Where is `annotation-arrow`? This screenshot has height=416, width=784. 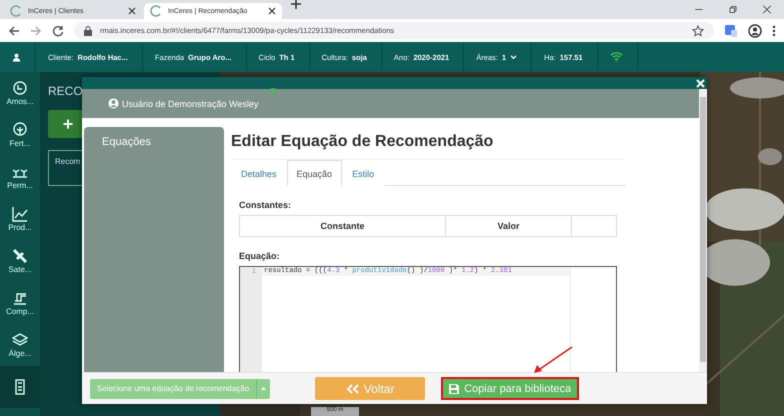
annotation-arrow is located at coordinates (553, 360).